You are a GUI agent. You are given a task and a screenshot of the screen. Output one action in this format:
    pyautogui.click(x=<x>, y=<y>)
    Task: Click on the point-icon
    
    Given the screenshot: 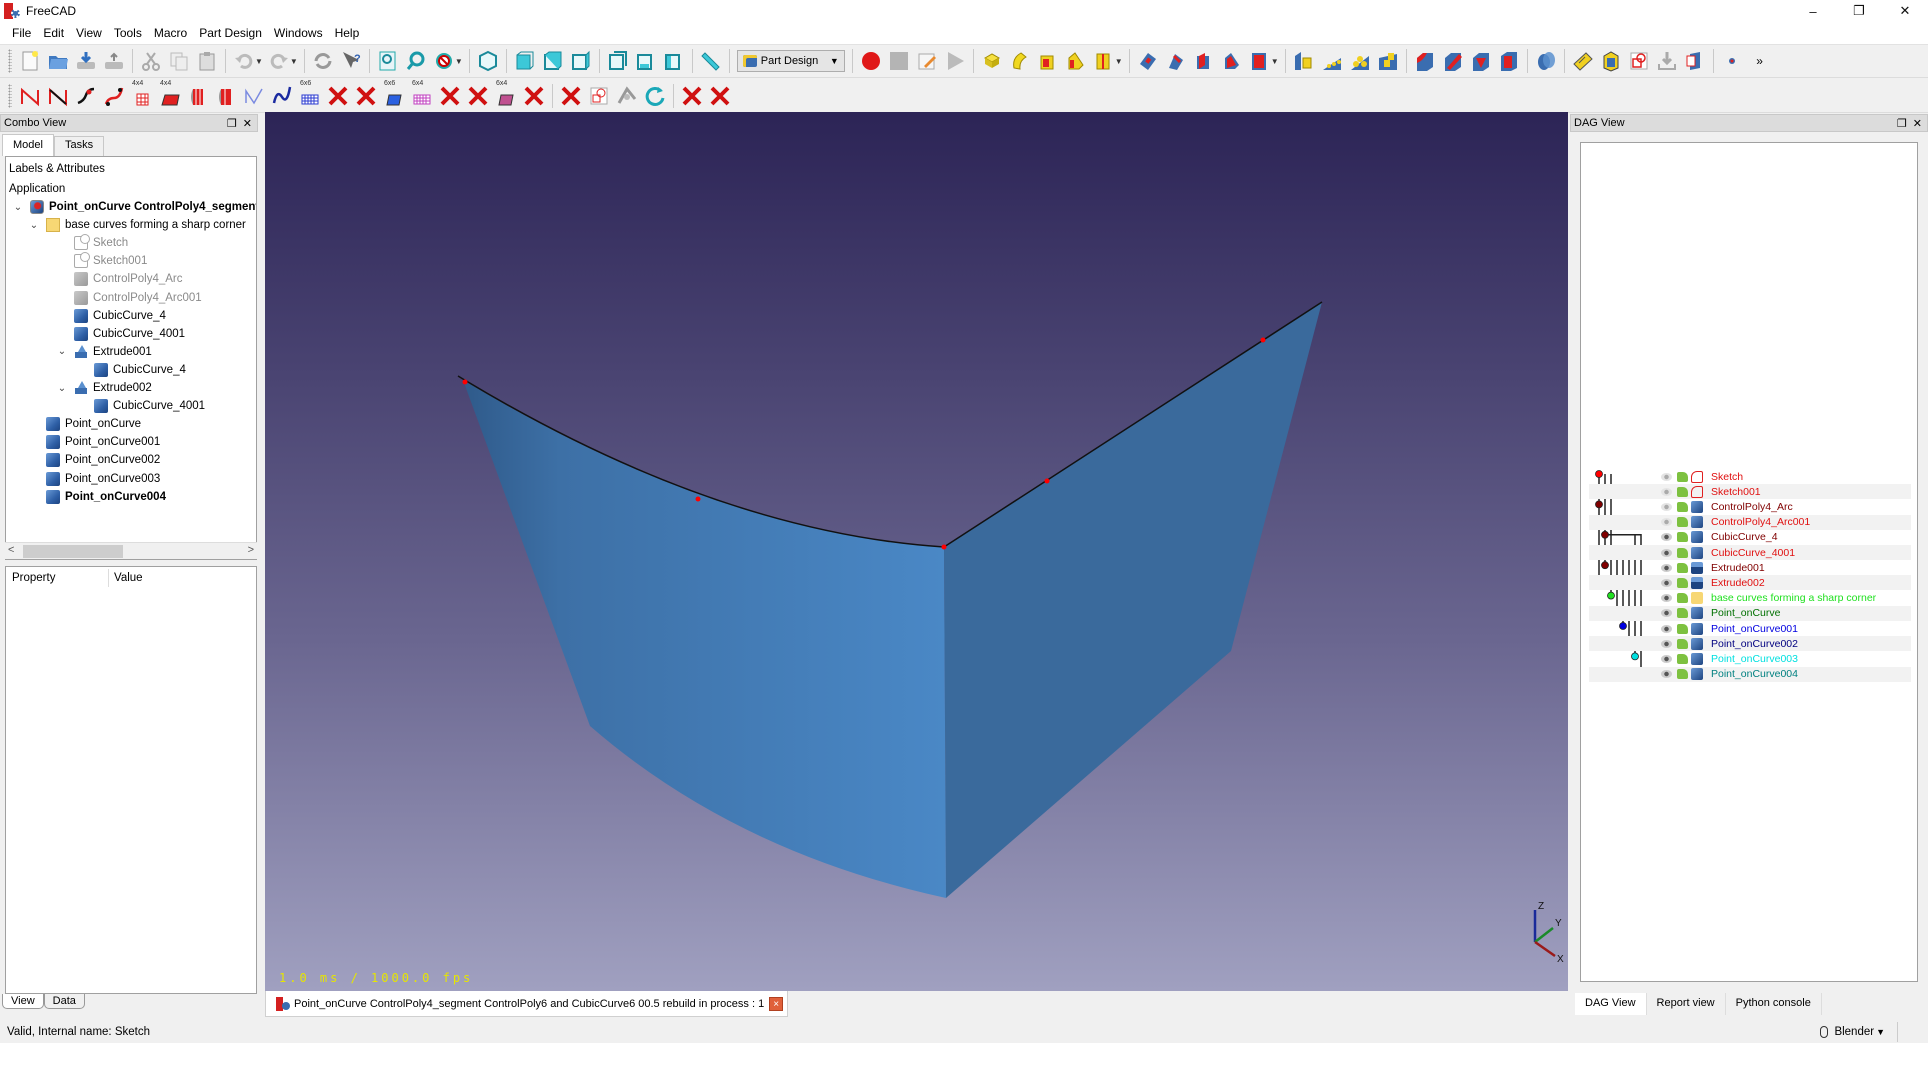 What is the action you would take?
    pyautogui.click(x=1732, y=61)
    